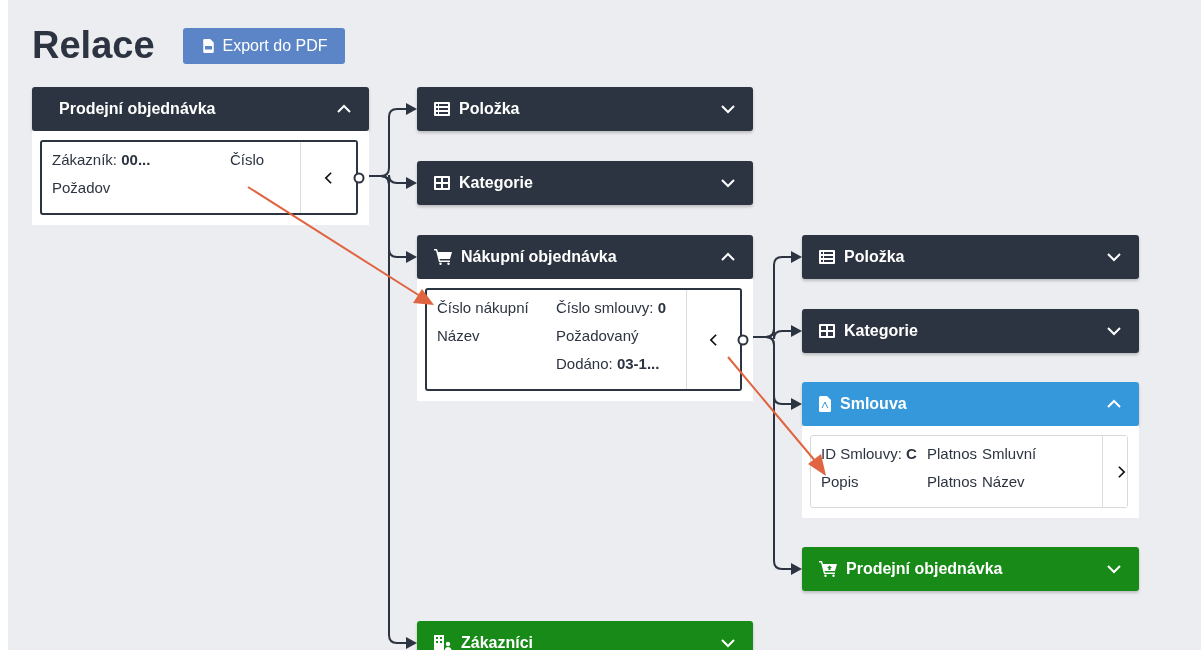  Describe the element at coordinates (869, 454) in the screenshot. I see `field-text: ID Smlouvy: C` at that location.